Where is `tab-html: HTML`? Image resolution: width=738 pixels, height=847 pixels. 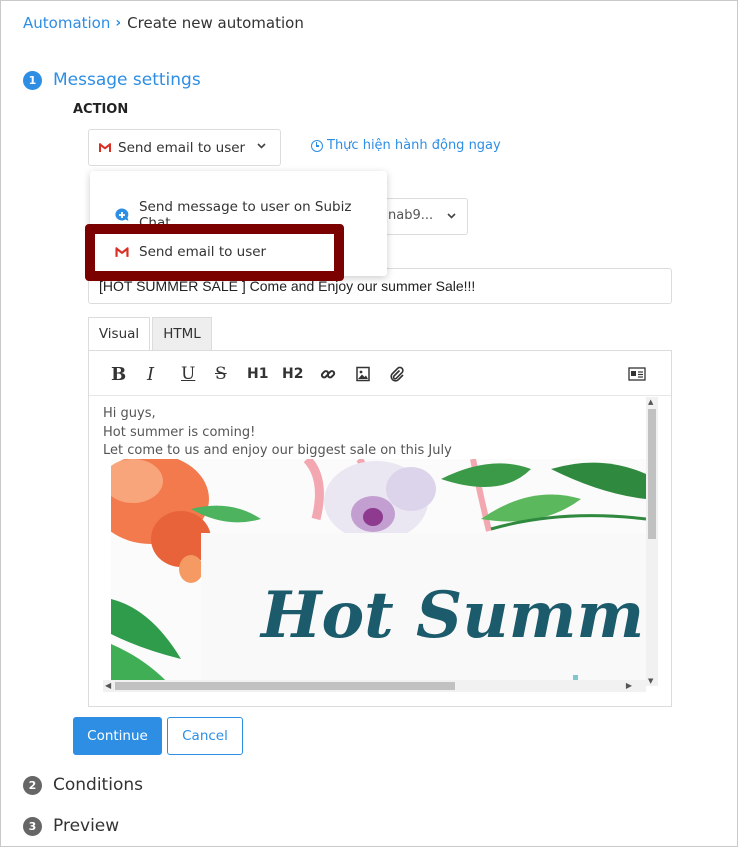
tab-html: HTML is located at coordinates (182, 334).